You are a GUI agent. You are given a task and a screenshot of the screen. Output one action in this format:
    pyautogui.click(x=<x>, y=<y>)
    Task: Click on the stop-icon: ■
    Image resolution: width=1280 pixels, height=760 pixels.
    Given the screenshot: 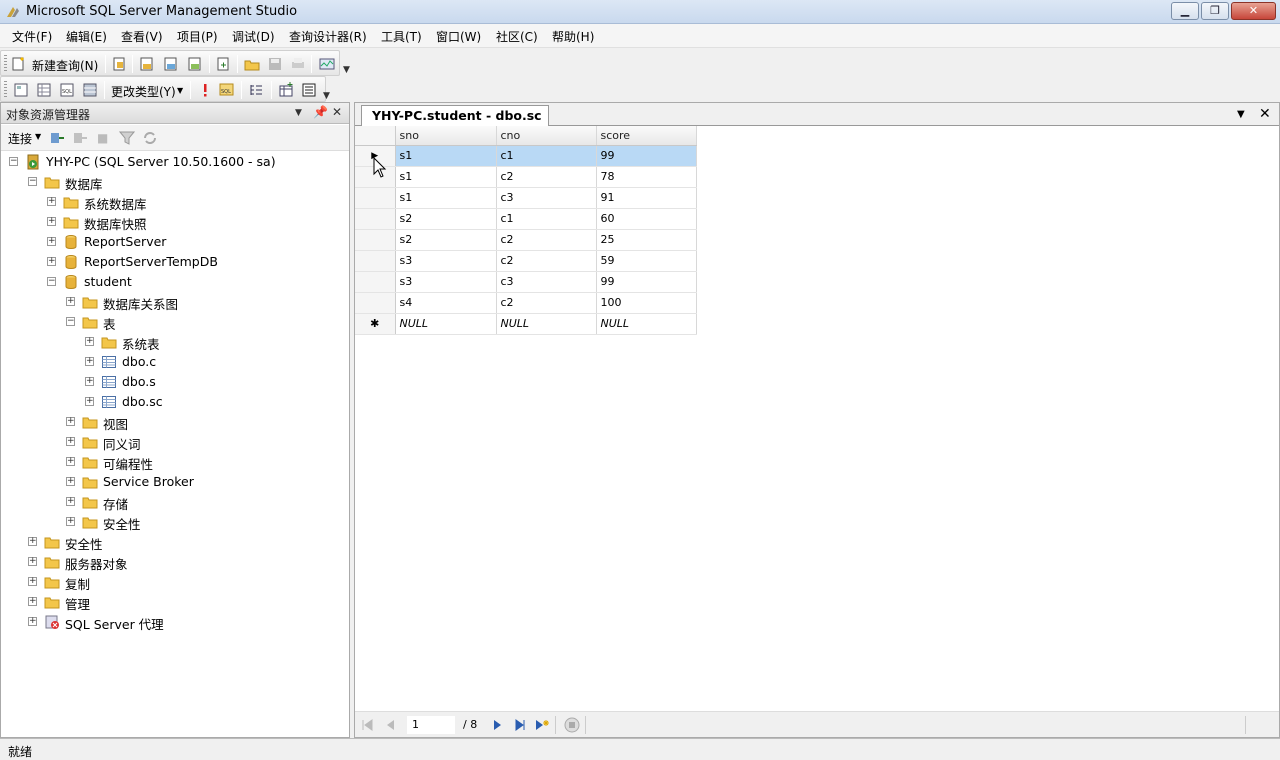 What is the action you would take?
    pyautogui.click(x=102, y=138)
    